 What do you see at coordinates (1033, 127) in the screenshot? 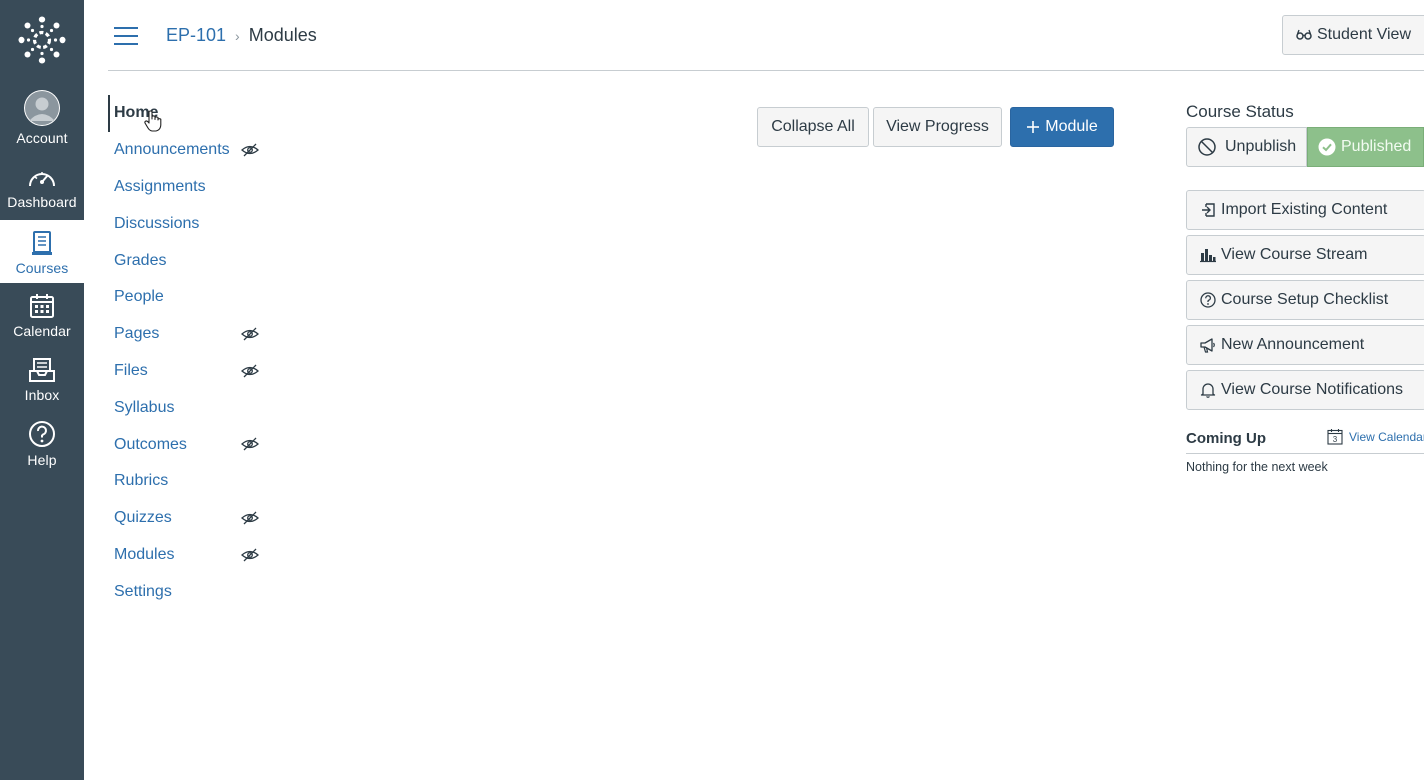
I see `plus-icon` at bounding box center [1033, 127].